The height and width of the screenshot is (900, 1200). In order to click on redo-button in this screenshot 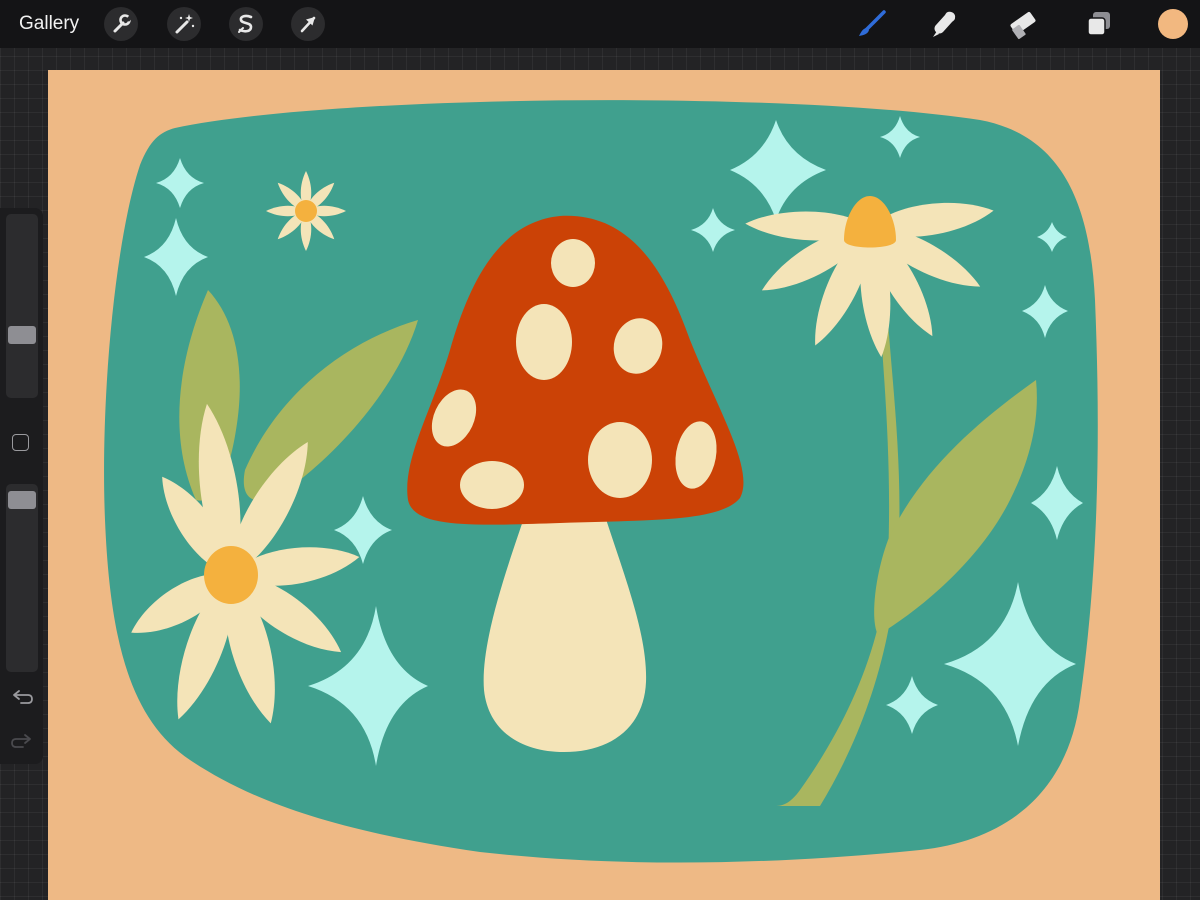, I will do `click(22, 742)`.